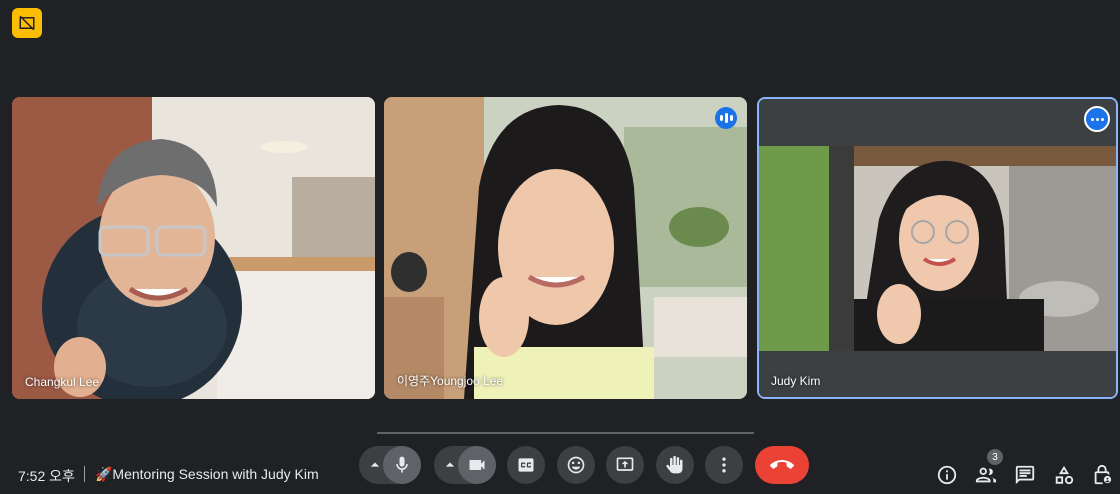 This screenshot has width=1120, height=494. I want to click on info-icon, so click(947, 475).